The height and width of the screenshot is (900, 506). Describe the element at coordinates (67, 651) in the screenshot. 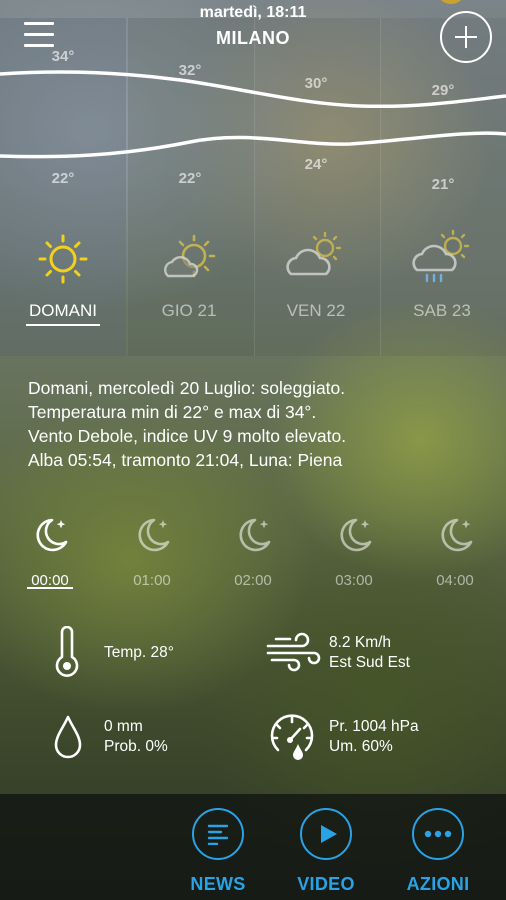

I see `thermometer-icon` at that location.